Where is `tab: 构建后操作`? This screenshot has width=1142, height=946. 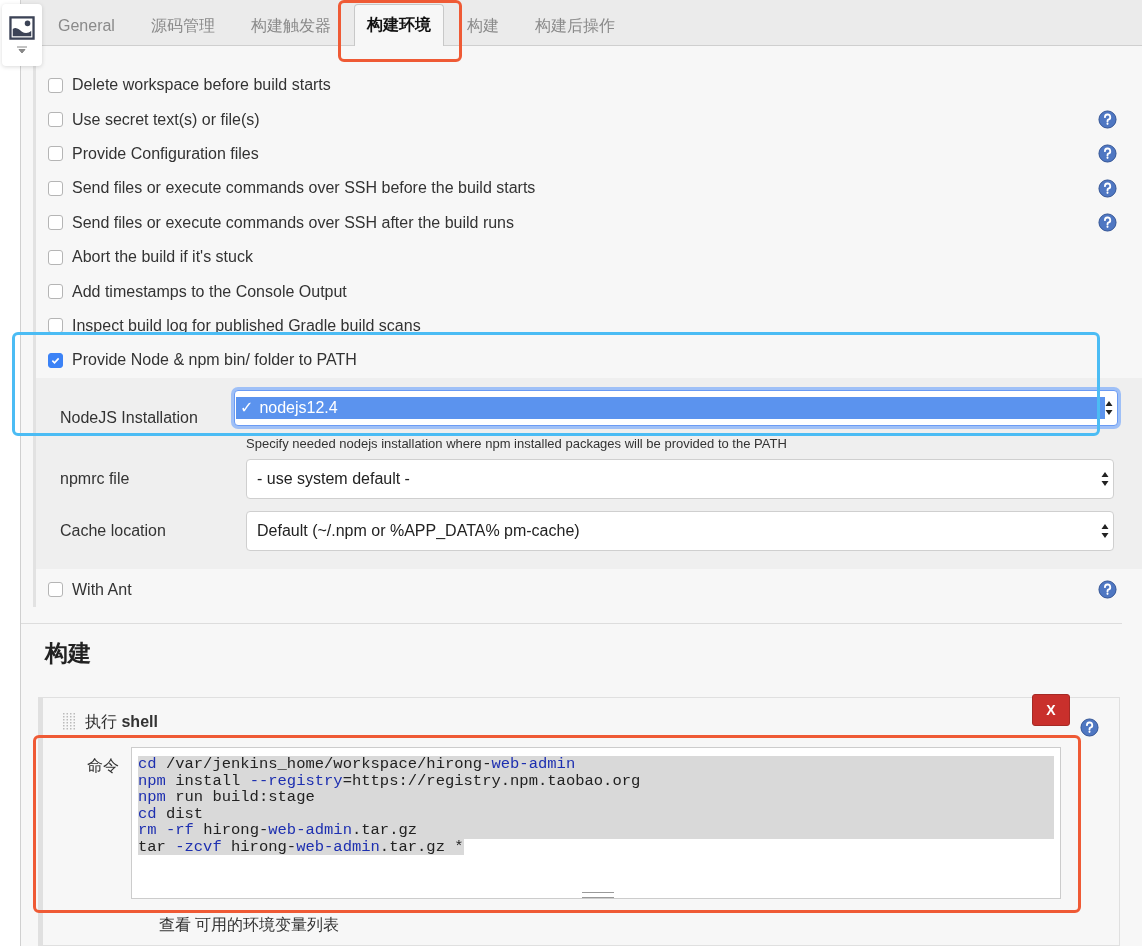
tab: 构建后操作 is located at coordinates (574, 25).